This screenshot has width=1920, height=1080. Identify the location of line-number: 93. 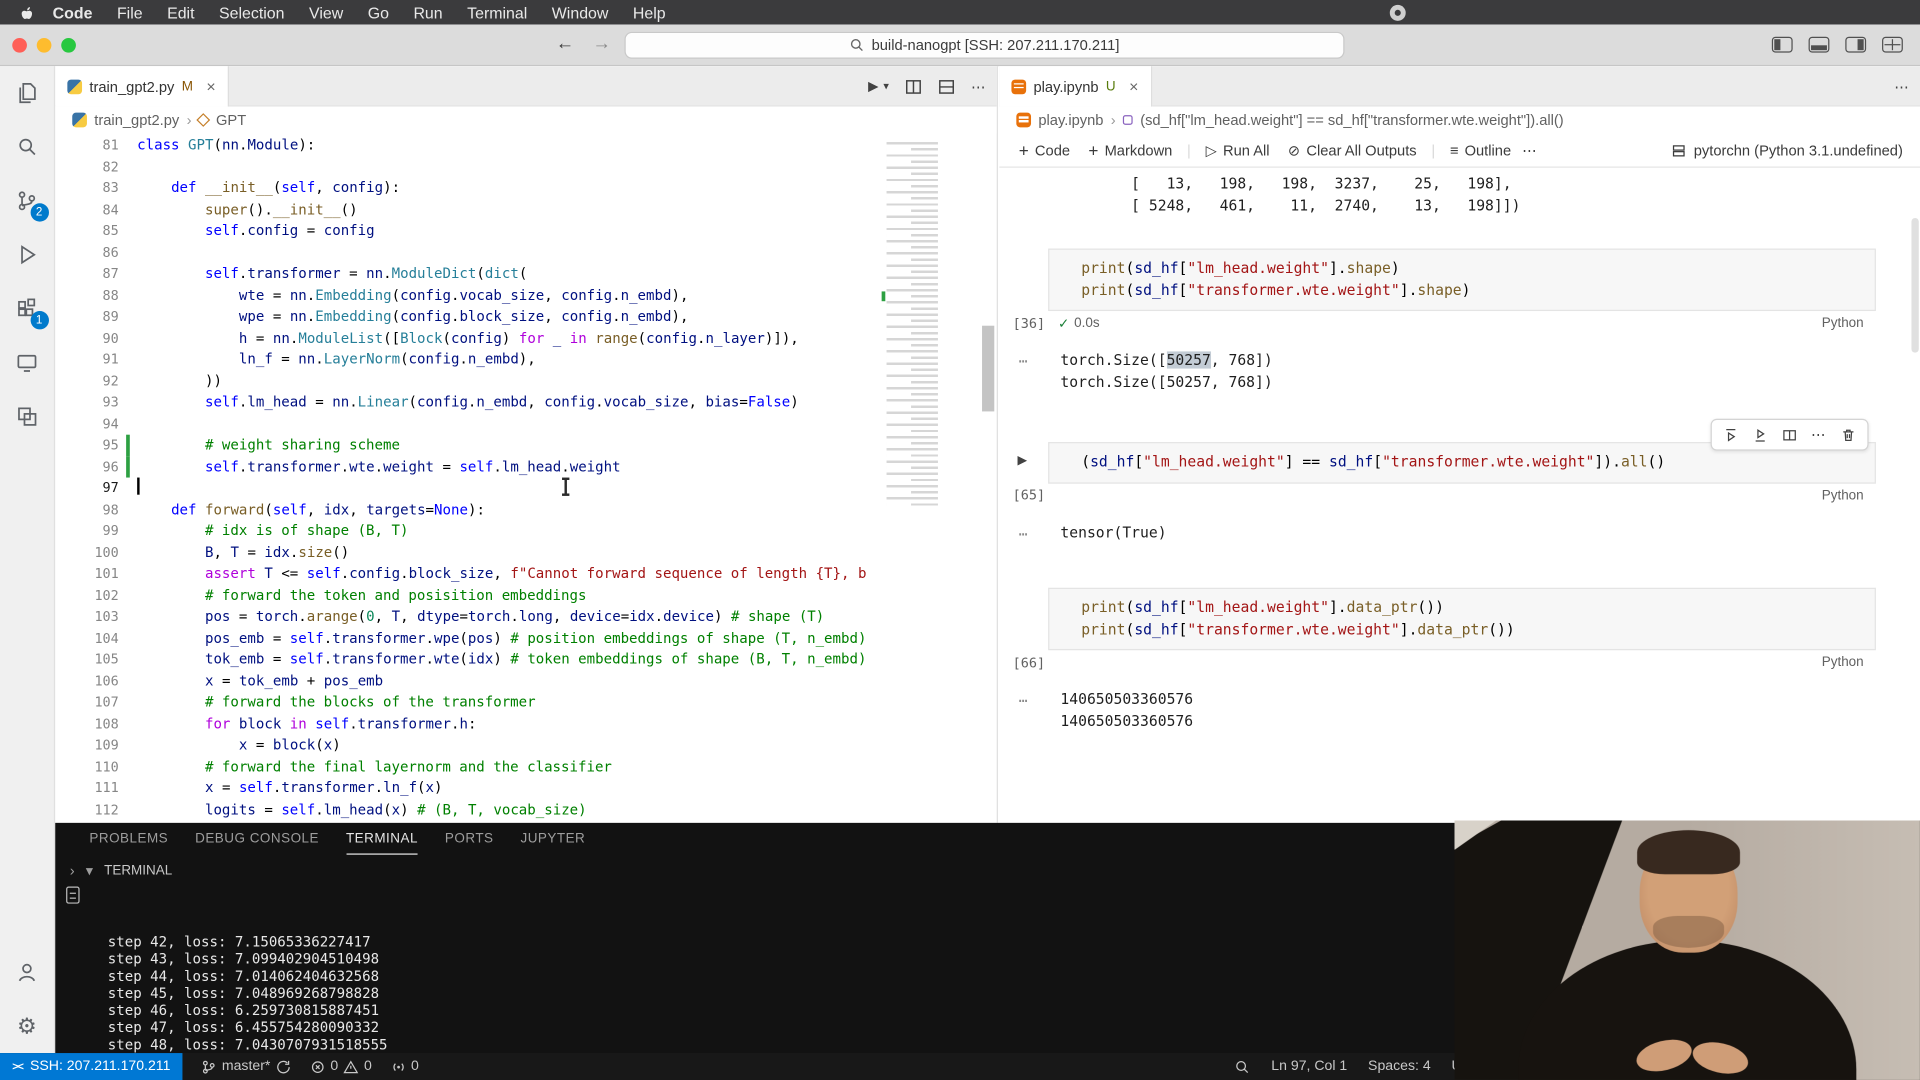
(87, 402).